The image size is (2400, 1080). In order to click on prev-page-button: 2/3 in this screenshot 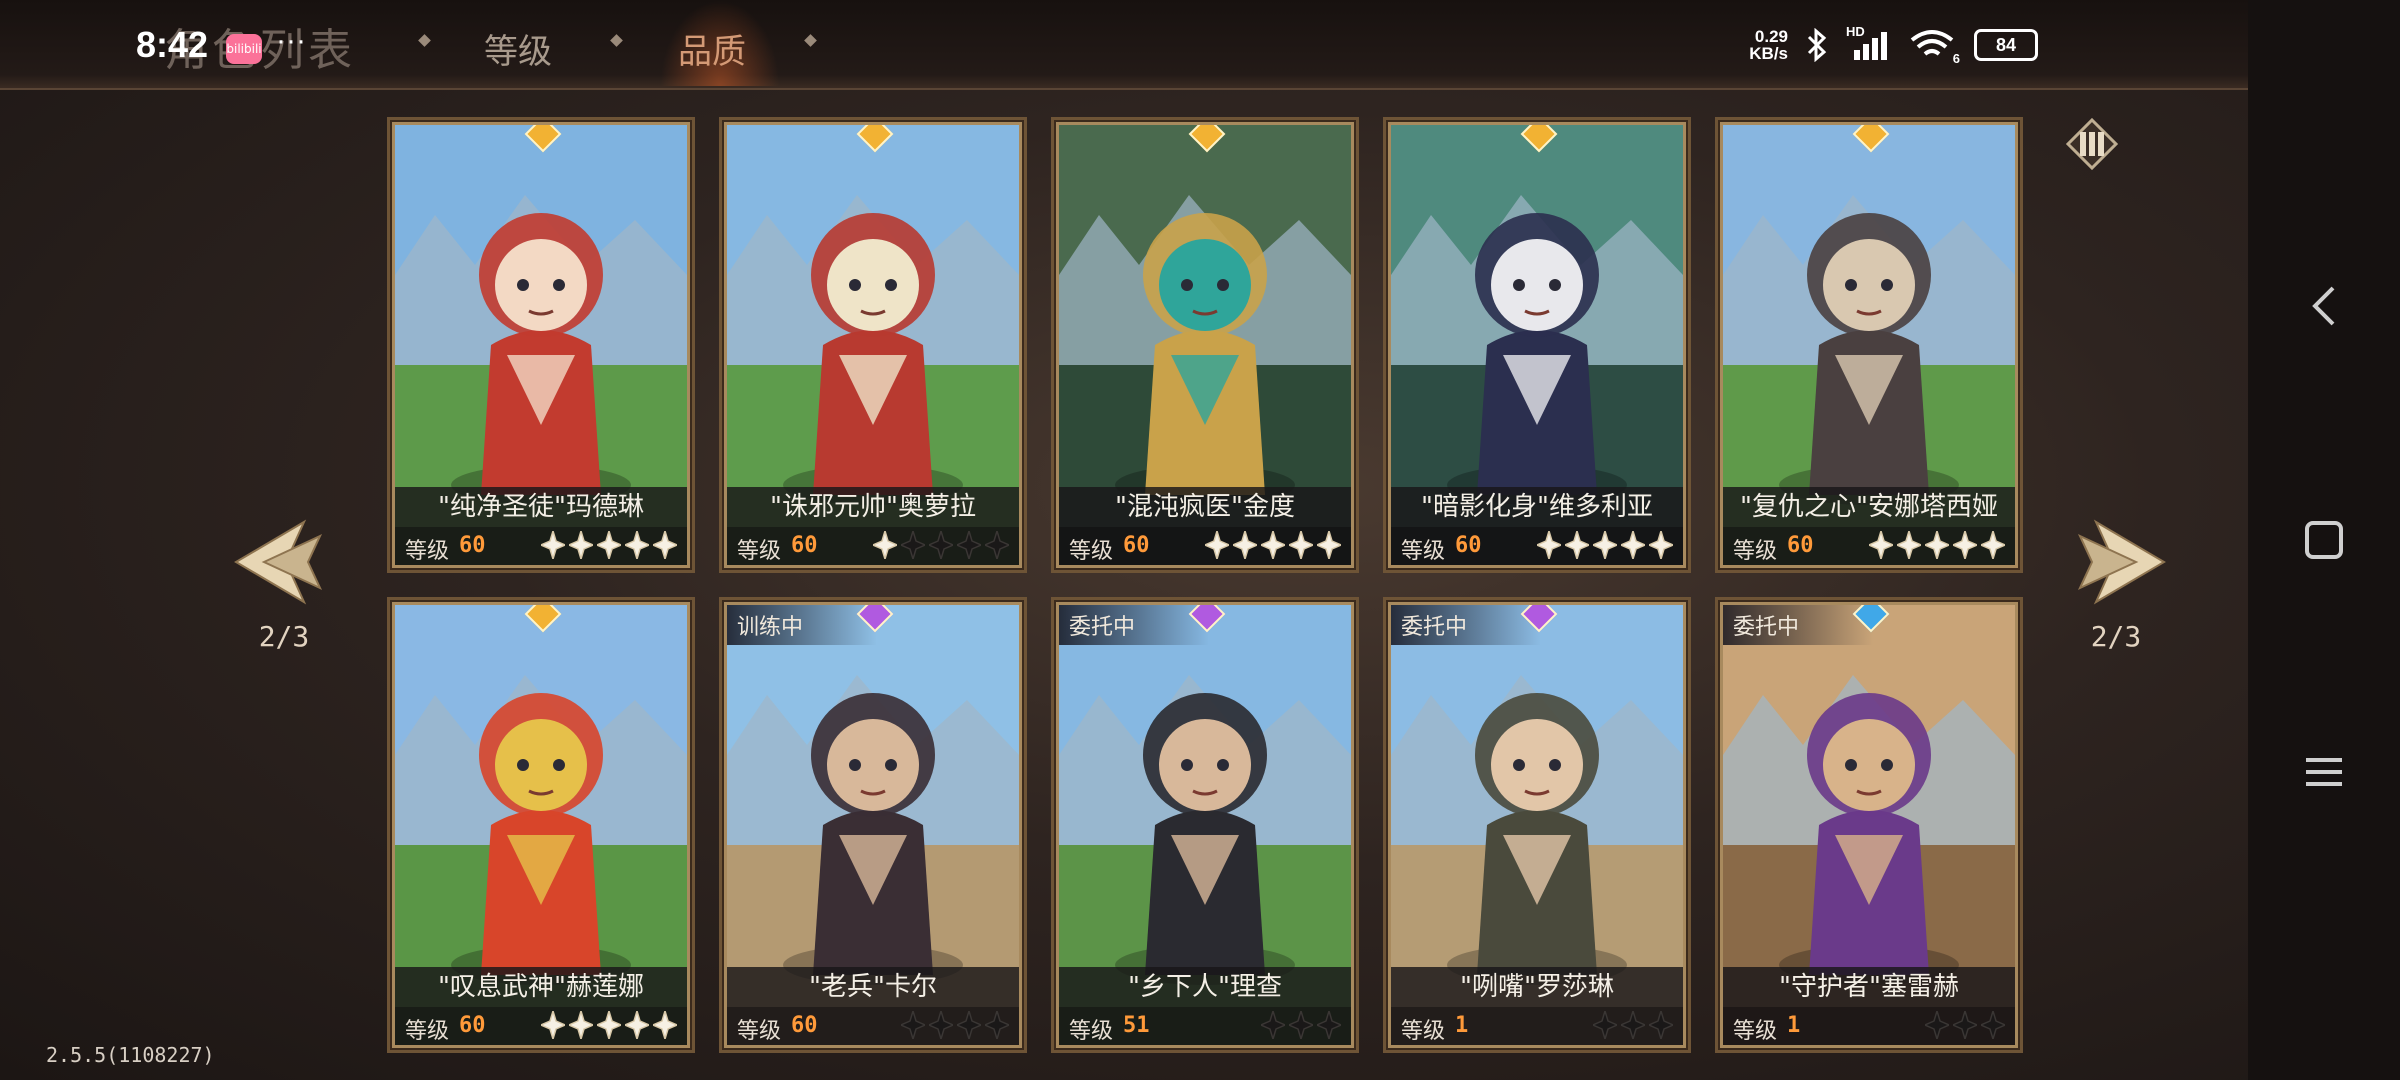, I will do `click(284, 583)`.